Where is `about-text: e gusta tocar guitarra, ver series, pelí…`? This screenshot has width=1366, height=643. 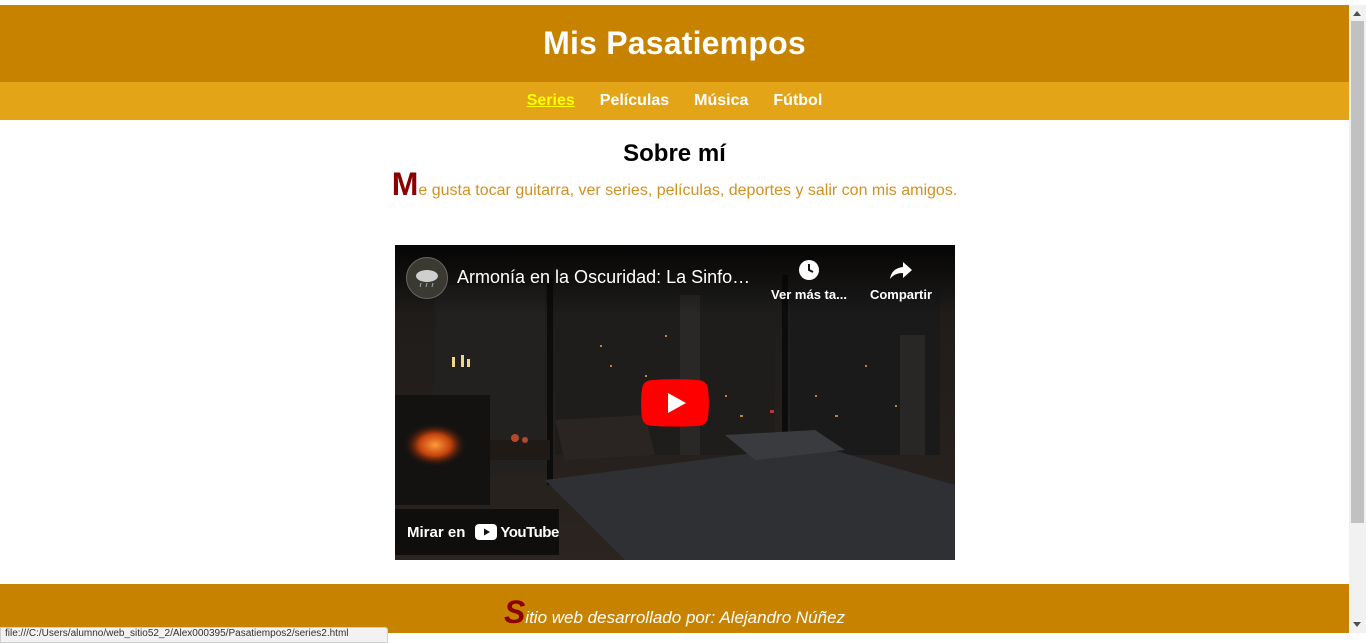 about-text: e gusta tocar guitarra, ver series, pelí… is located at coordinates (688, 190).